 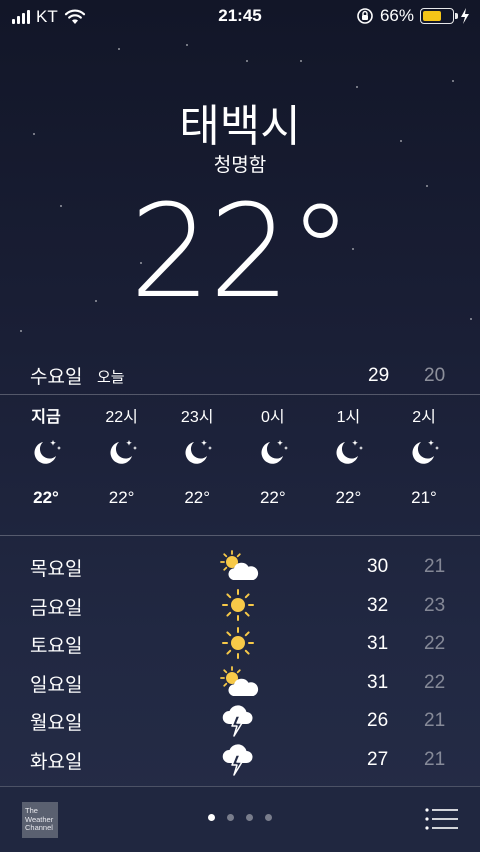 I want to click on today-summary: 수요일 오늘 29 20, so click(x=240, y=377).